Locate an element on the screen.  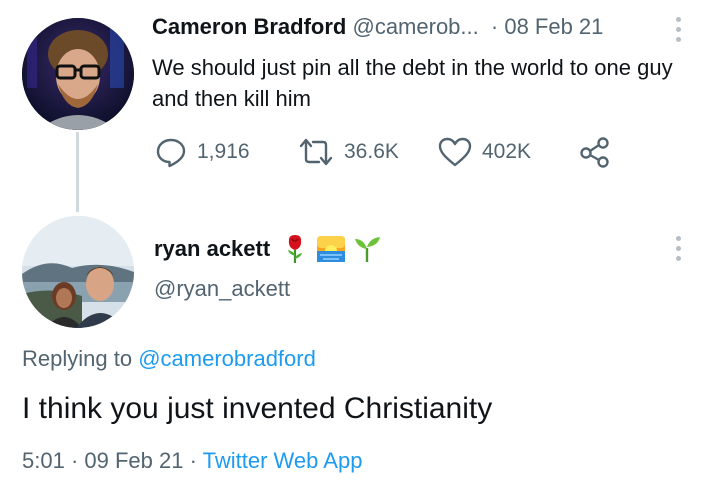
tweet2-meta: 5:01 · 09 Feb 21 · Twitter Web App is located at coordinates (192, 461).